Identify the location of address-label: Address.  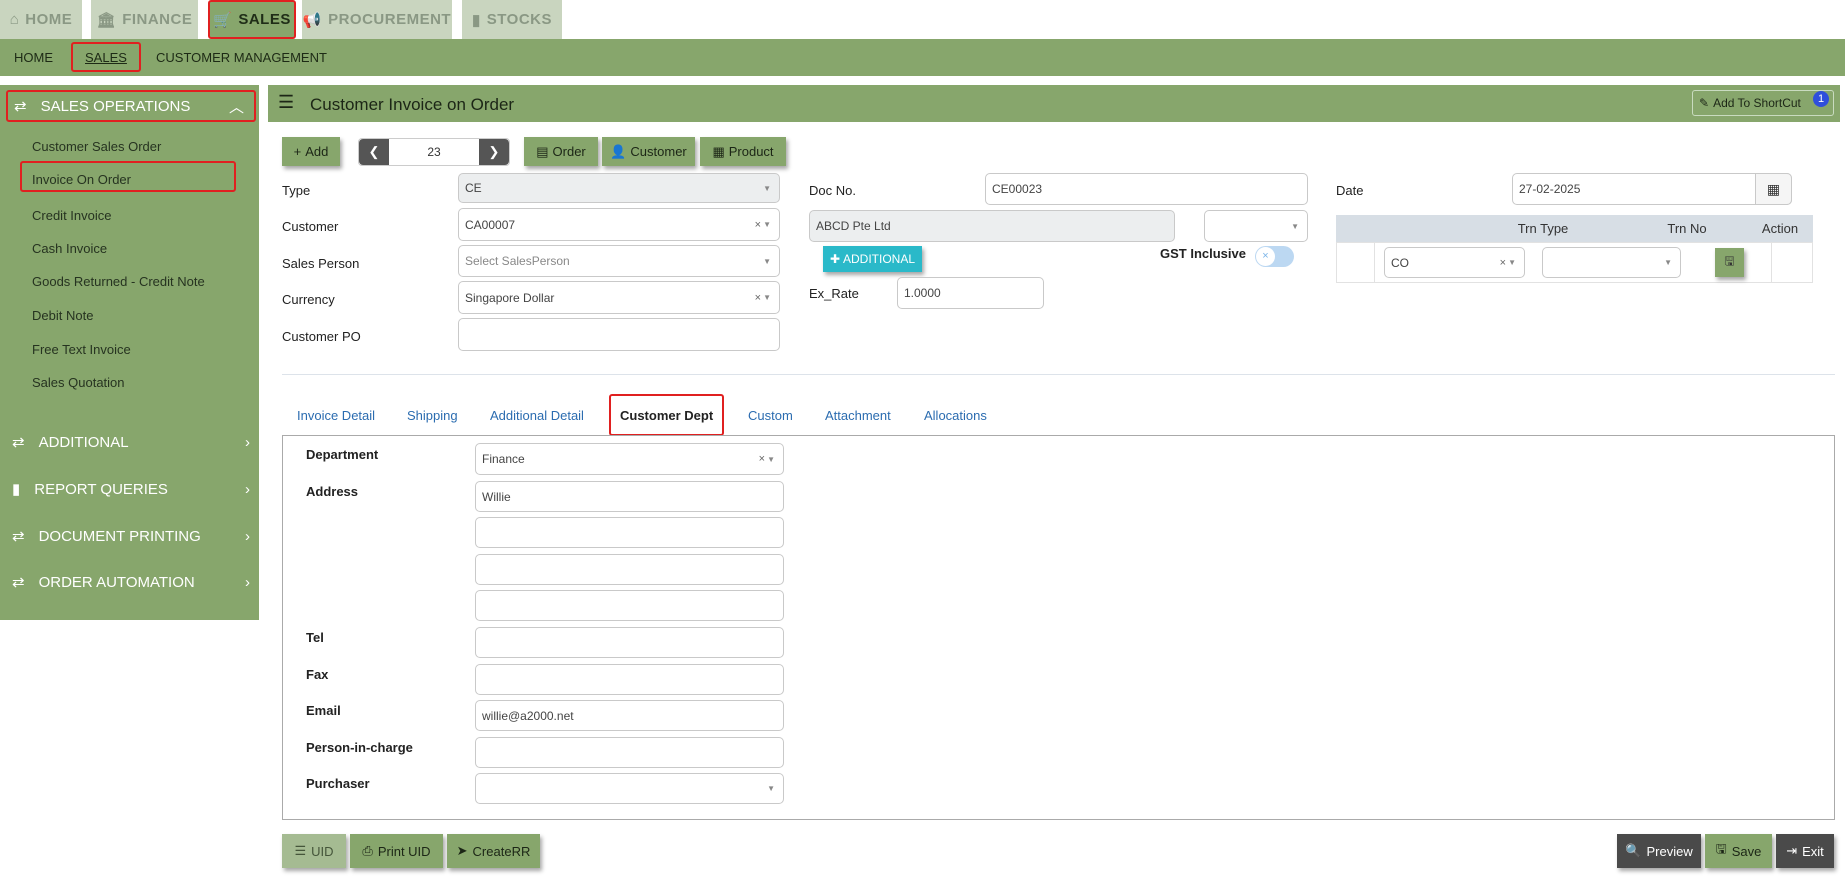
(332, 491).